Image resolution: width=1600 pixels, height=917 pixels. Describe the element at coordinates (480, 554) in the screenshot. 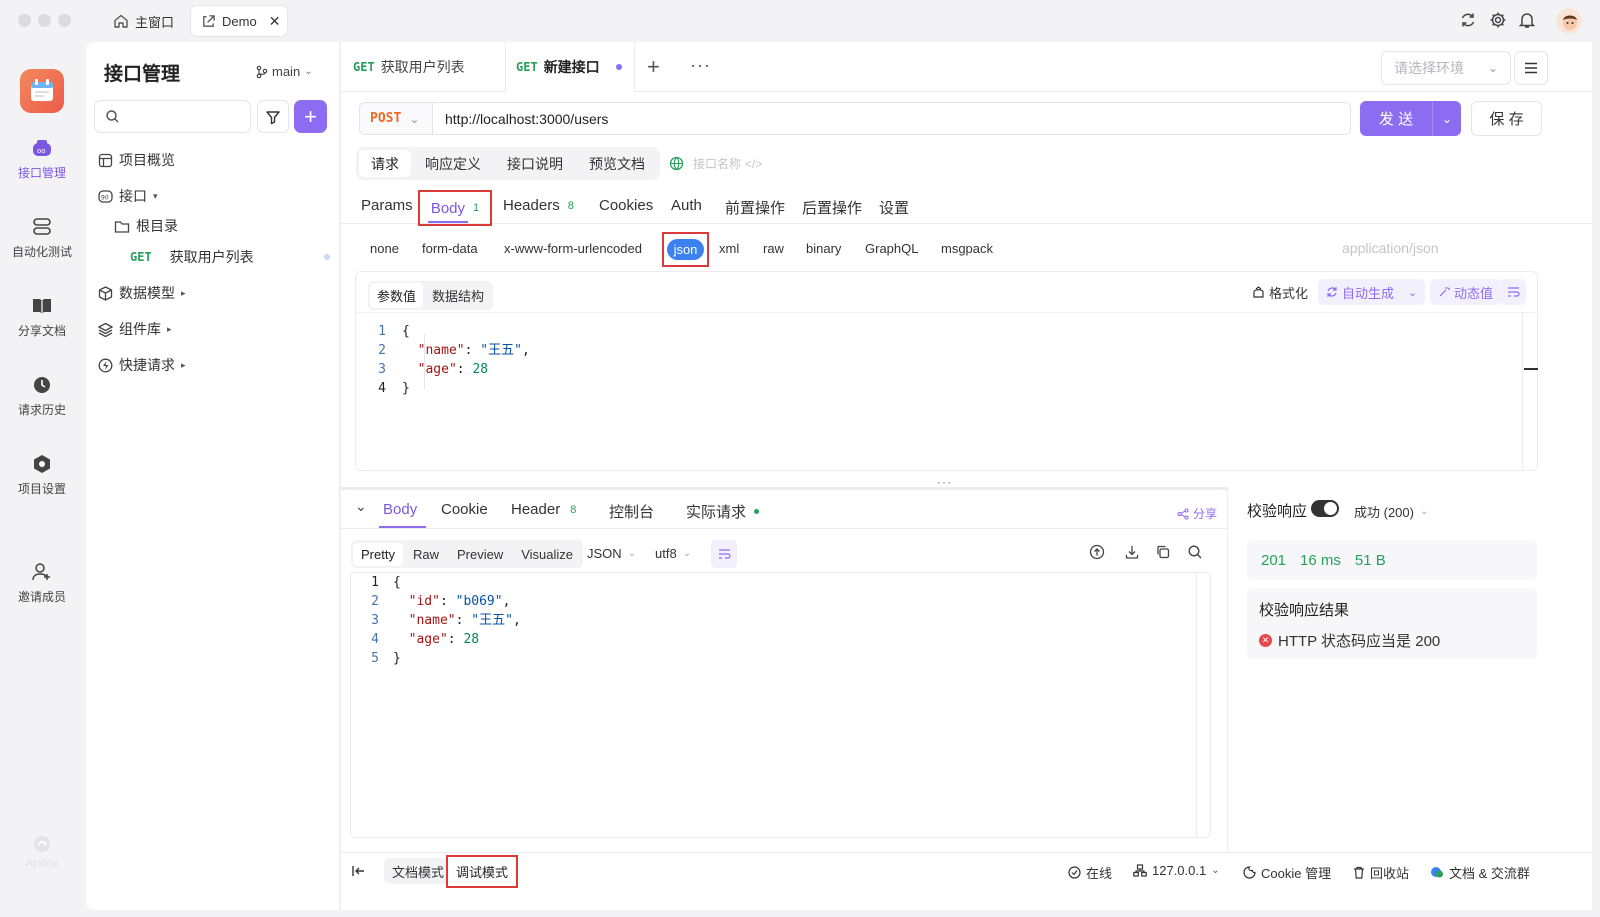

I see `view-tab-preview: Preview` at that location.